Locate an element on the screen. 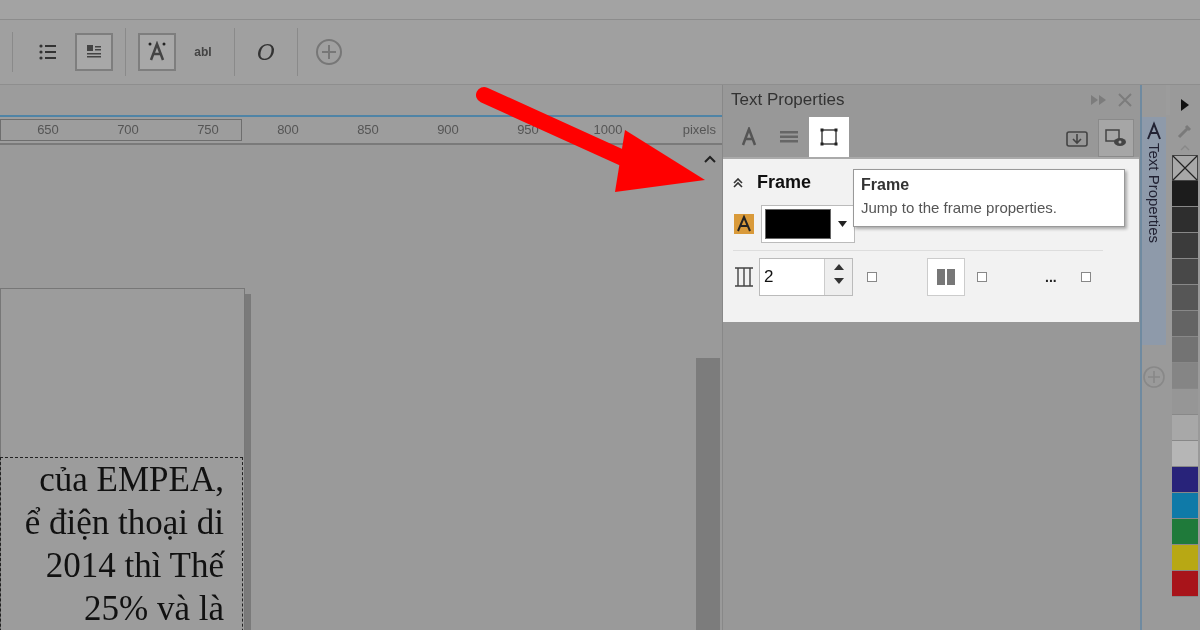  double-chevron-icon is located at coordinates (738, 182).